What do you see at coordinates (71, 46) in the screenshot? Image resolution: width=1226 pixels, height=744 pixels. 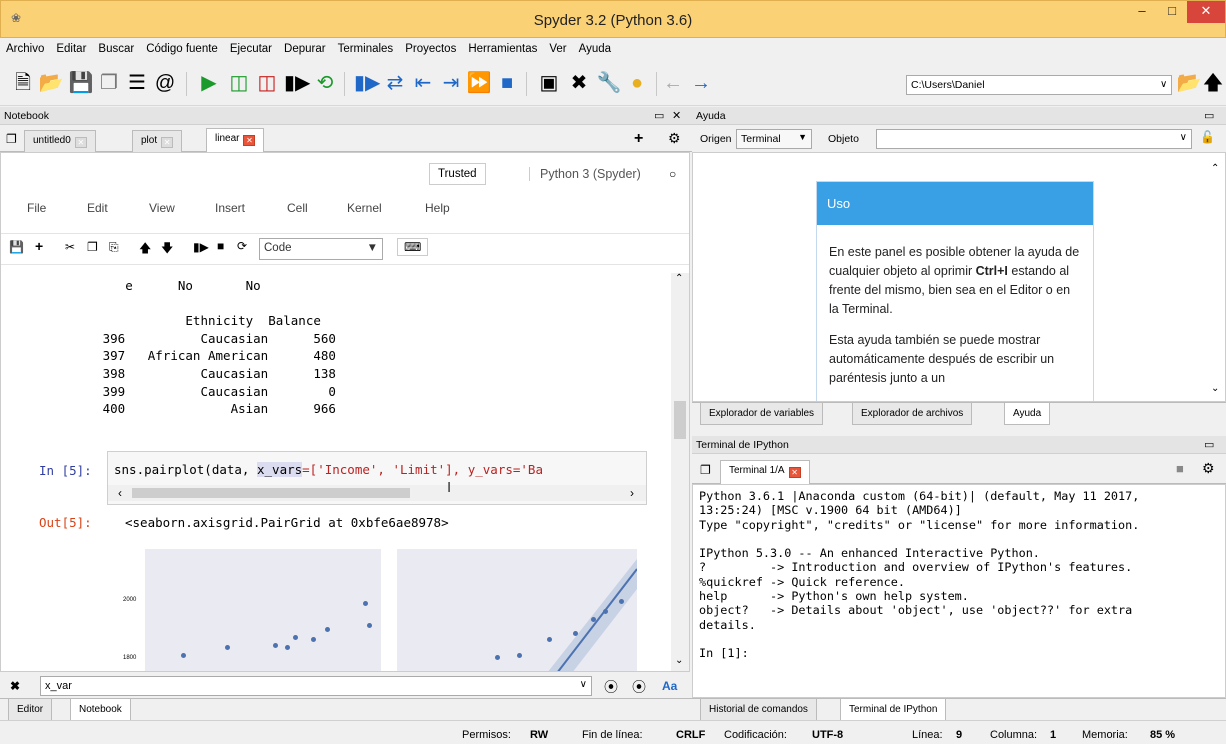 I see `menu-editar: Editar` at bounding box center [71, 46].